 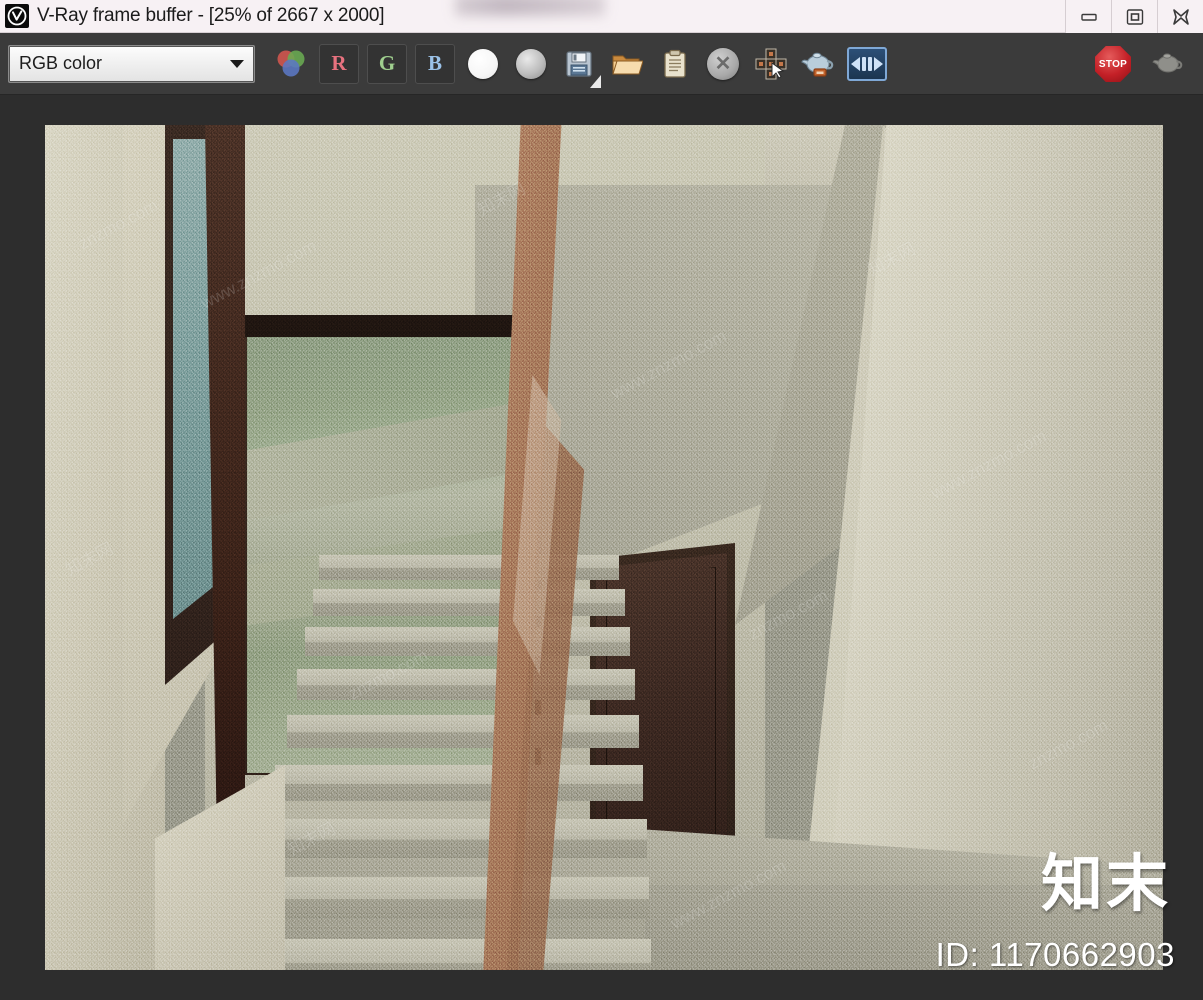 I want to click on clear-image-button: ✕, so click(x=723, y=64).